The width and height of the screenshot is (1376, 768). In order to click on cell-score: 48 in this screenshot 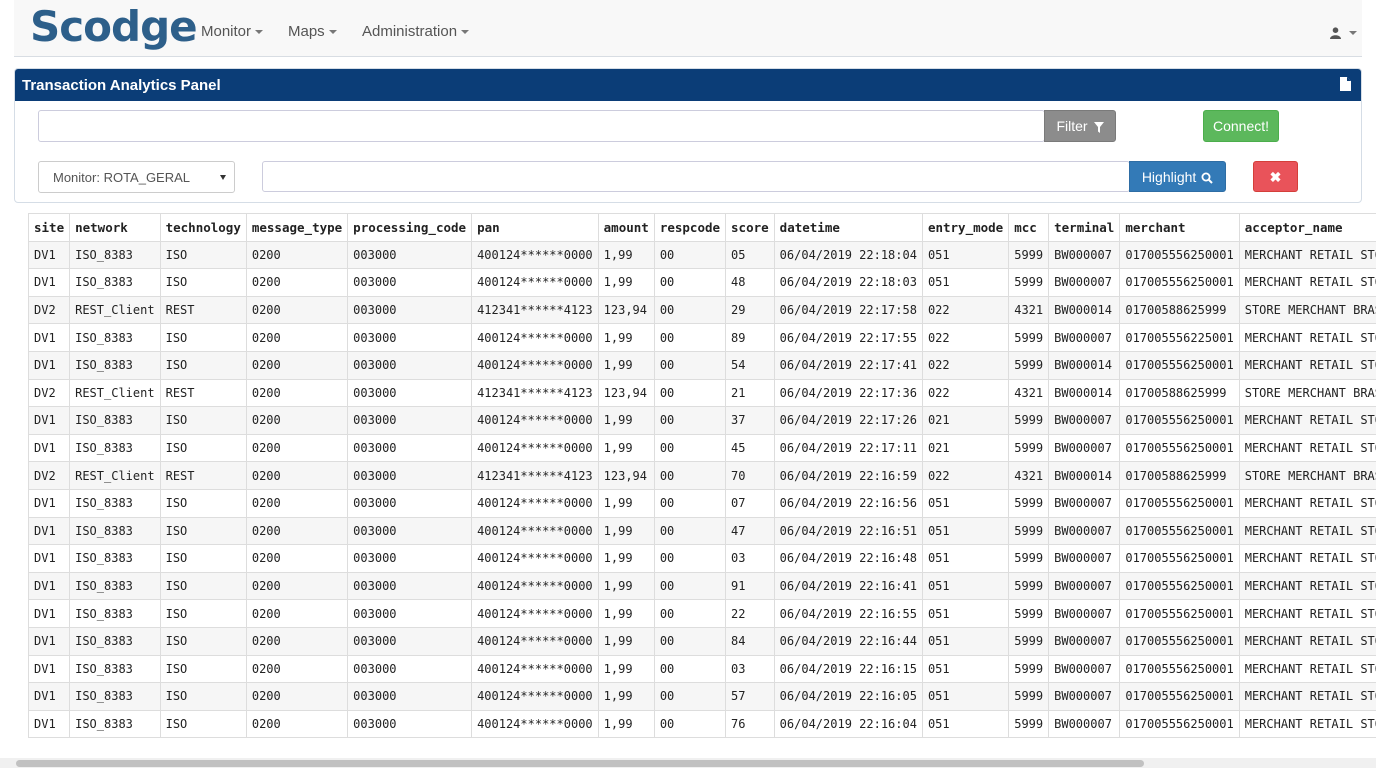, I will do `click(750, 282)`.